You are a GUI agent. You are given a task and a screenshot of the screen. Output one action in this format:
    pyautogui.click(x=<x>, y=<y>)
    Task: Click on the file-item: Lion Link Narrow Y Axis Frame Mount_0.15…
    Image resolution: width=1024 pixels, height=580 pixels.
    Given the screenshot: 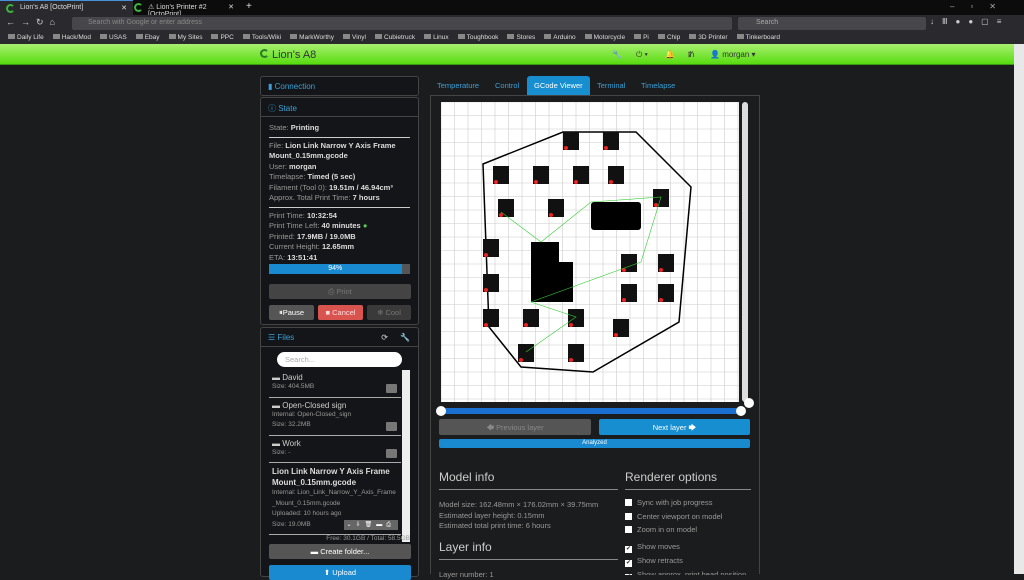 What is the action you would take?
    pyautogui.click(x=335, y=499)
    